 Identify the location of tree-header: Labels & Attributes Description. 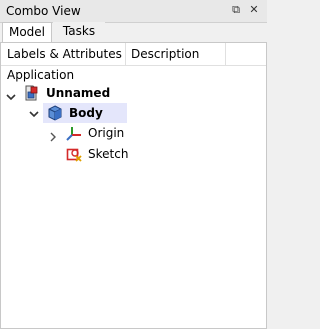
(133, 54).